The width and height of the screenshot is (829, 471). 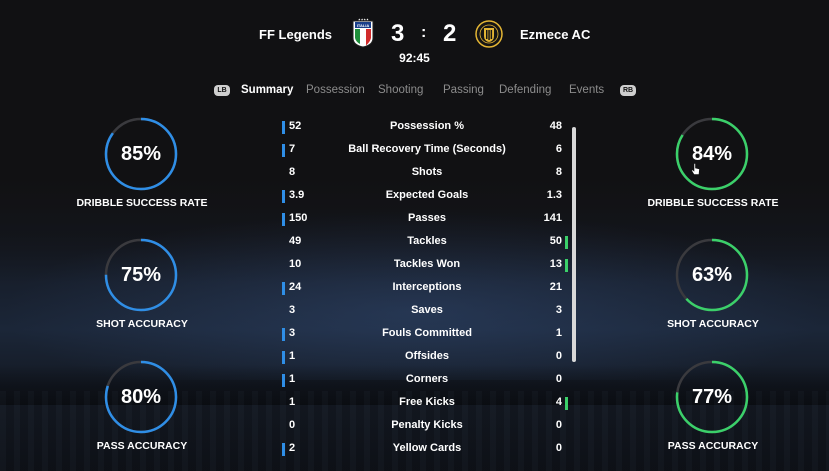 What do you see at coordinates (427, 425) in the screenshot?
I see `stat-label: Penalty Kicks` at bounding box center [427, 425].